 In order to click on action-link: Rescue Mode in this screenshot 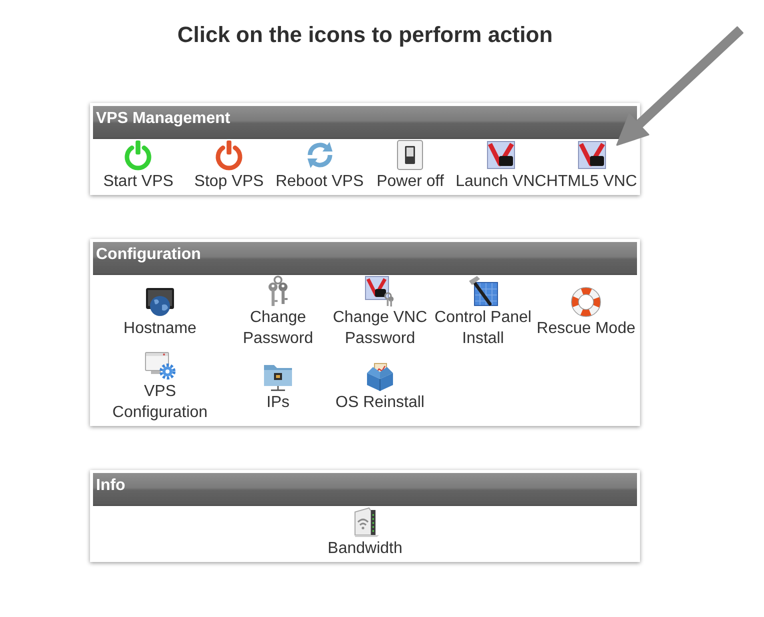, I will do `click(586, 312)`.